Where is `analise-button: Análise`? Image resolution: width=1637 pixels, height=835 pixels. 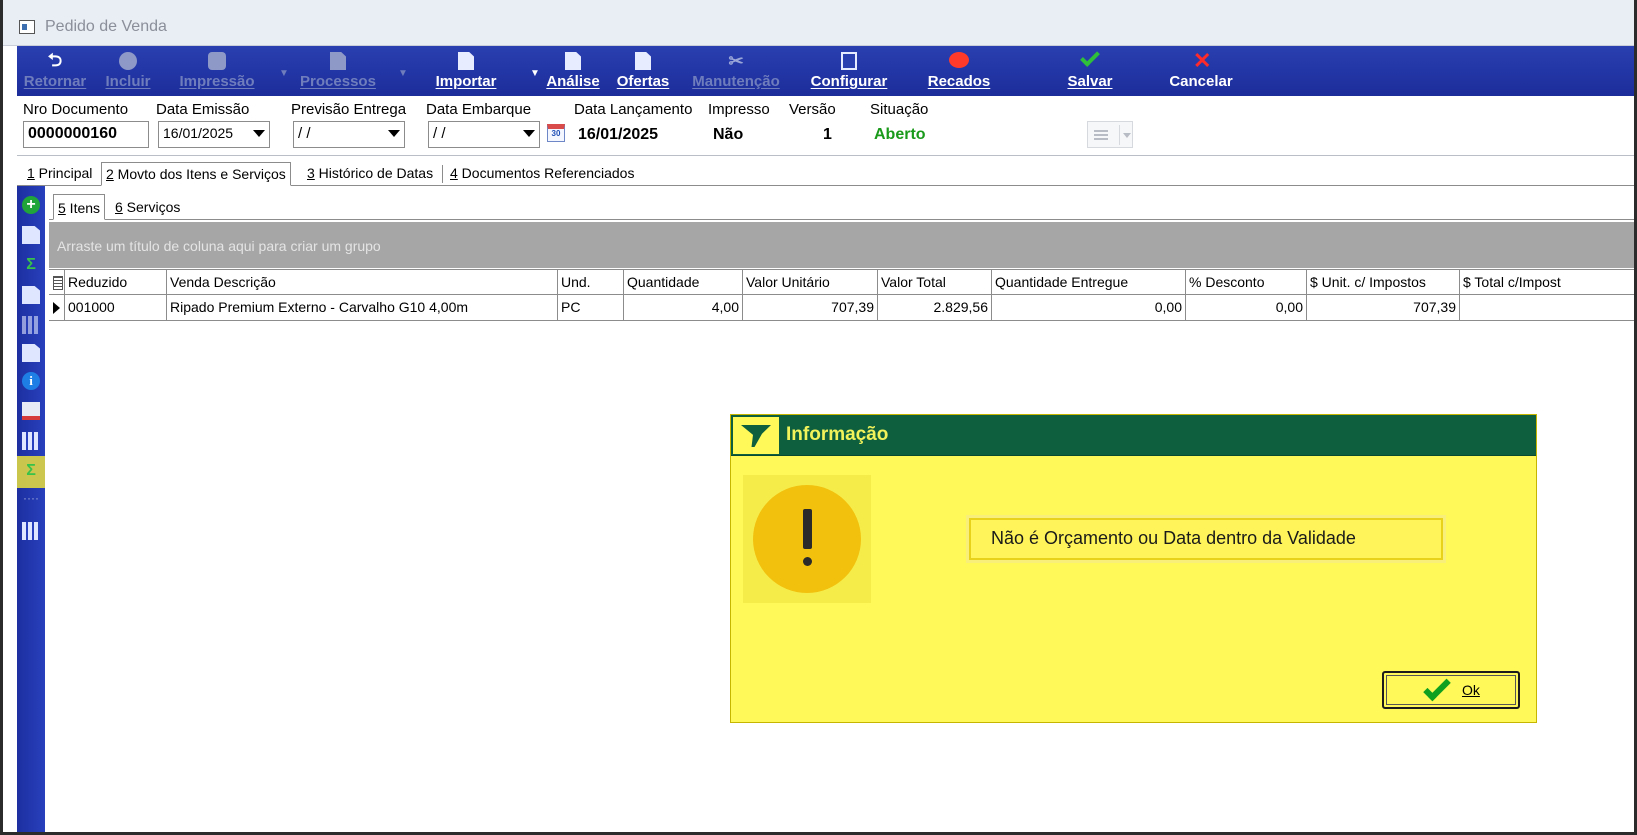
analise-button: Análise is located at coordinates (573, 71).